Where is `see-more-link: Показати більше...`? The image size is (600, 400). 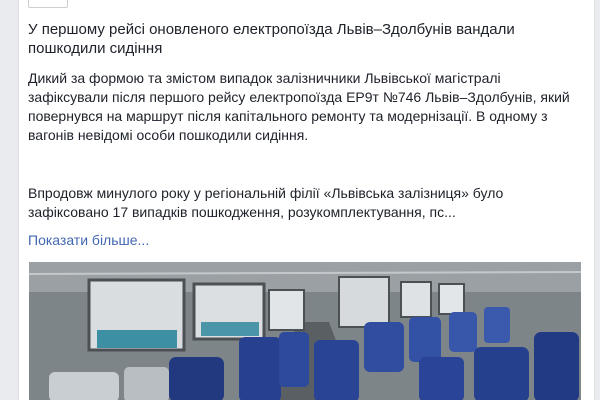
see-more-link: Показати більше... is located at coordinates (88, 240).